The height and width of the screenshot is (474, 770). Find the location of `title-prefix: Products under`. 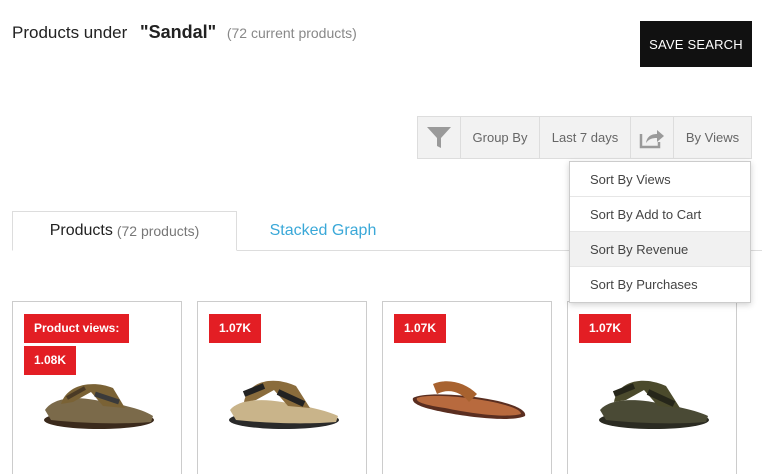

title-prefix: Products under is located at coordinates (70, 32).